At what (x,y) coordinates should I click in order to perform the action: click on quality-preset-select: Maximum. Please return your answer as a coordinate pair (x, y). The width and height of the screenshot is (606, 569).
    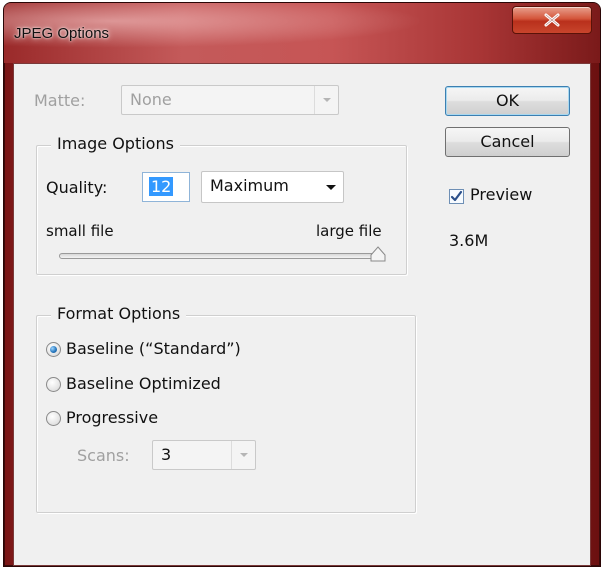
    Looking at the image, I should click on (272, 187).